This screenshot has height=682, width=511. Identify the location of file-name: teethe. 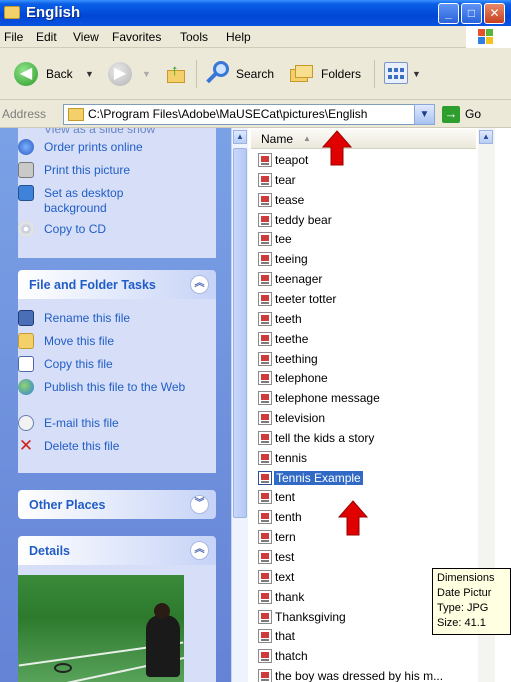
(292, 338).